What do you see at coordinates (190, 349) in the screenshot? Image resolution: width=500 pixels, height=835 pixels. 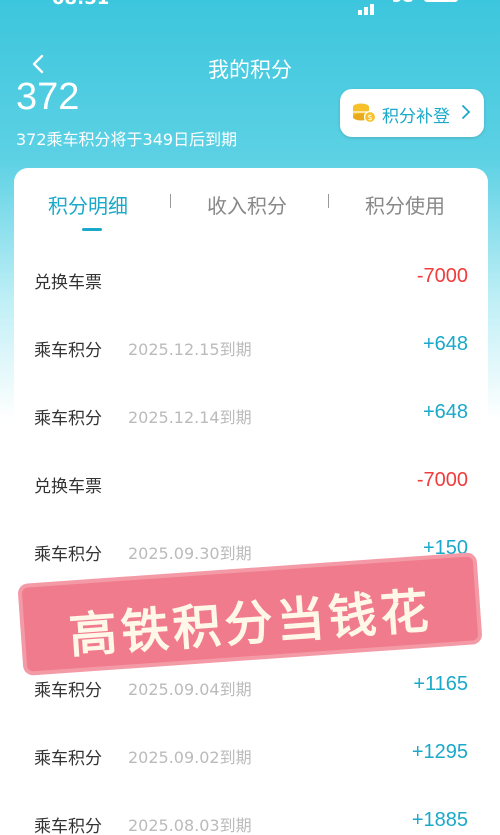 I see `record-date: 2025.12.15到期` at bounding box center [190, 349].